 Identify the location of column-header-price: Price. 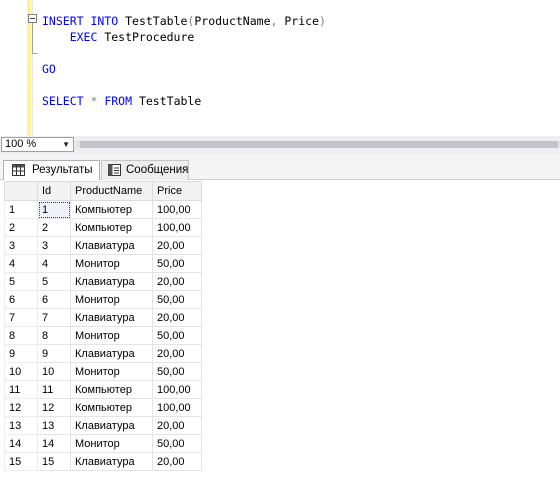
(177, 191).